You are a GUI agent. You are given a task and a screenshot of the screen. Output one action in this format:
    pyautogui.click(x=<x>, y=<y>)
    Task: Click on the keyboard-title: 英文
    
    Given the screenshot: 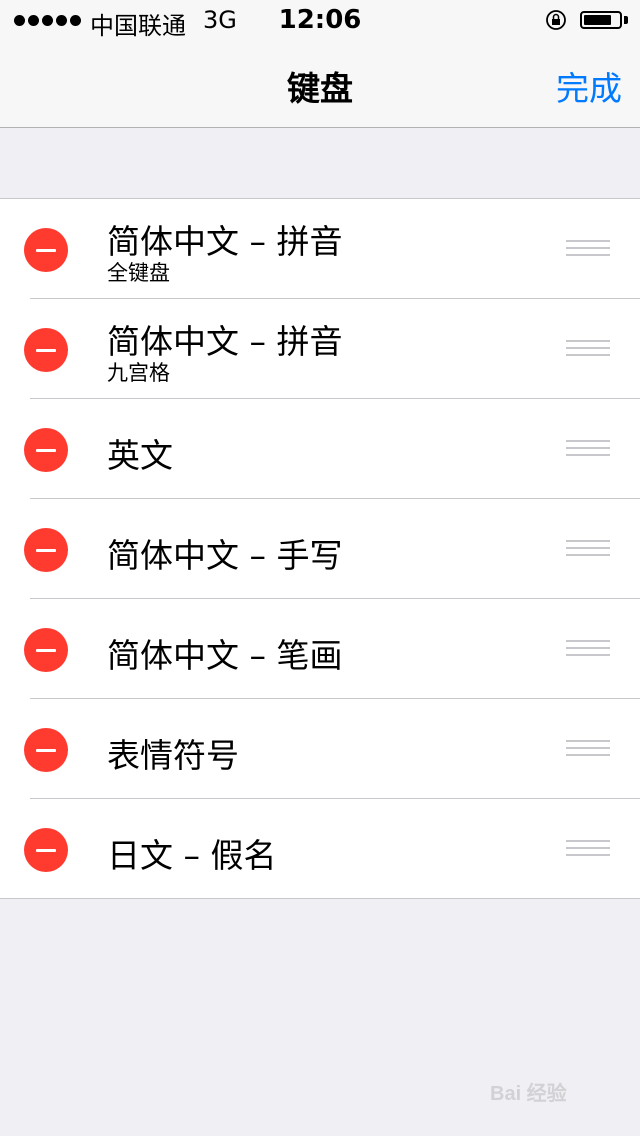 What is the action you would take?
    pyautogui.click(x=140, y=455)
    